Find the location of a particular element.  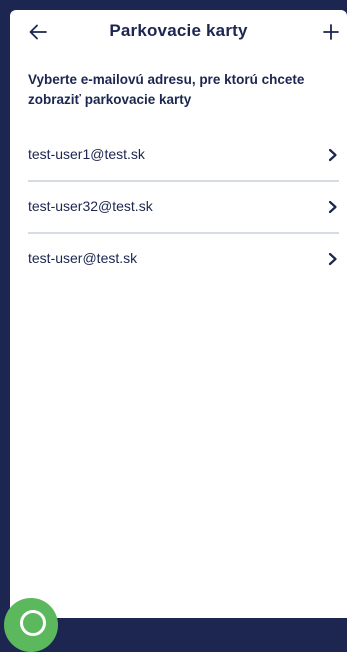

help-chat-button is located at coordinates (31, 625).